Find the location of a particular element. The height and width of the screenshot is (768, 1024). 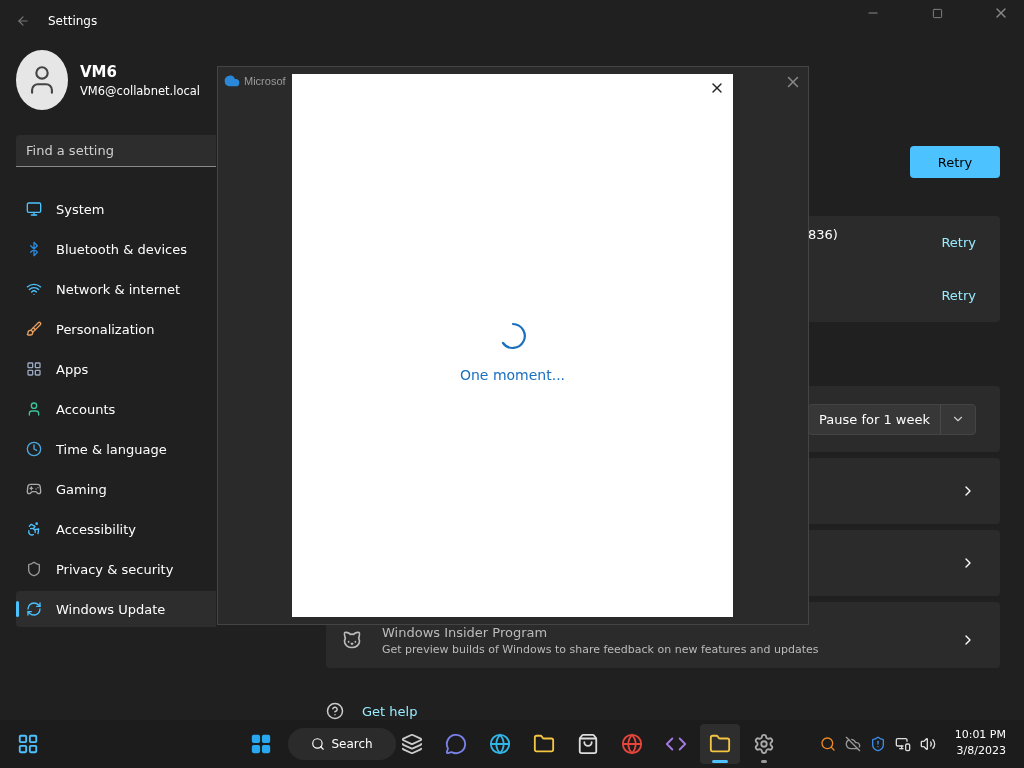

clock-time: 10:01 PM is located at coordinates (980, 734).